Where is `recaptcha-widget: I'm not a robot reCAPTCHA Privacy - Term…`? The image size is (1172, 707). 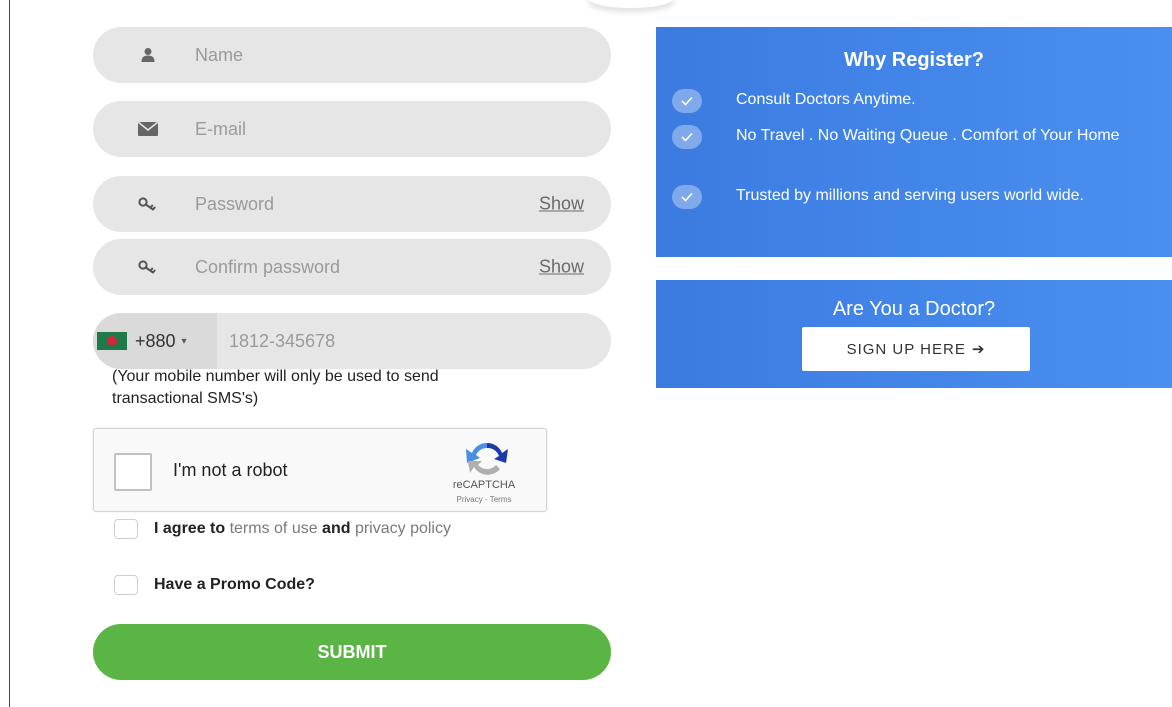
recaptcha-widget: I'm not a robot reCAPTCHA Privacy - Term… is located at coordinates (320, 470).